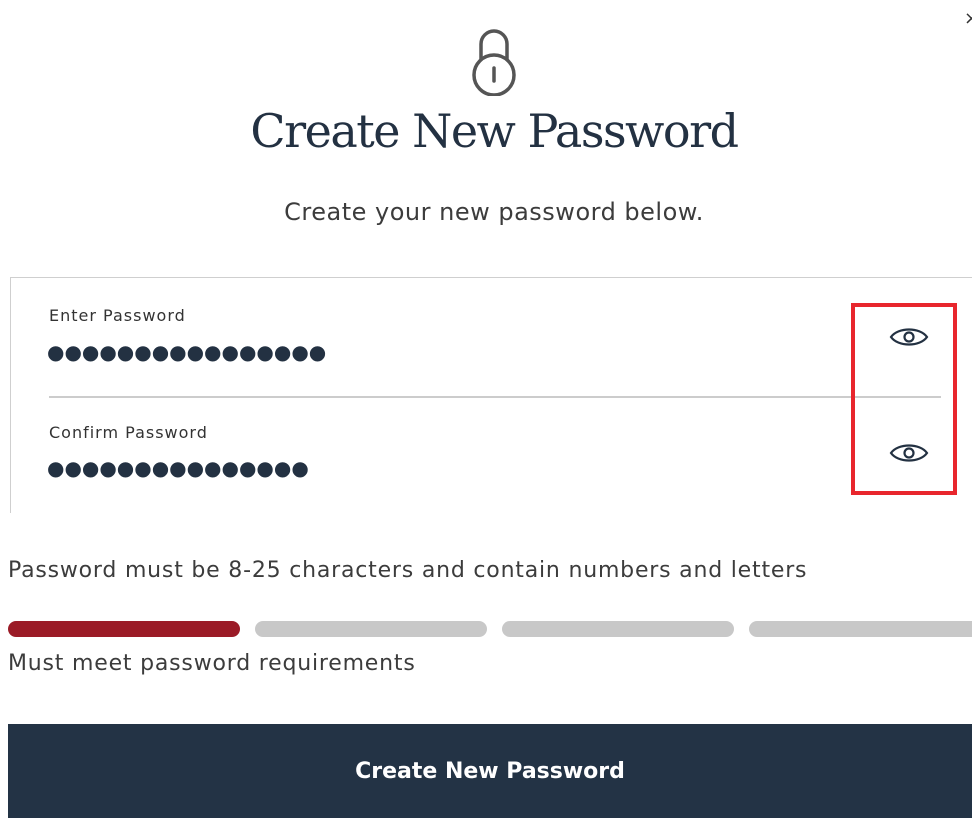 This screenshot has height=818, width=972. I want to click on page-title: Create New Password, so click(494, 131).